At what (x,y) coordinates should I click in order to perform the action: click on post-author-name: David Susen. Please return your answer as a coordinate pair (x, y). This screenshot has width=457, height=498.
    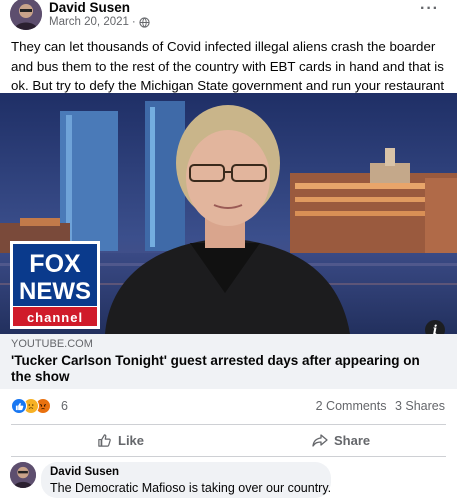
    Looking at the image, I should click on (89, 7).